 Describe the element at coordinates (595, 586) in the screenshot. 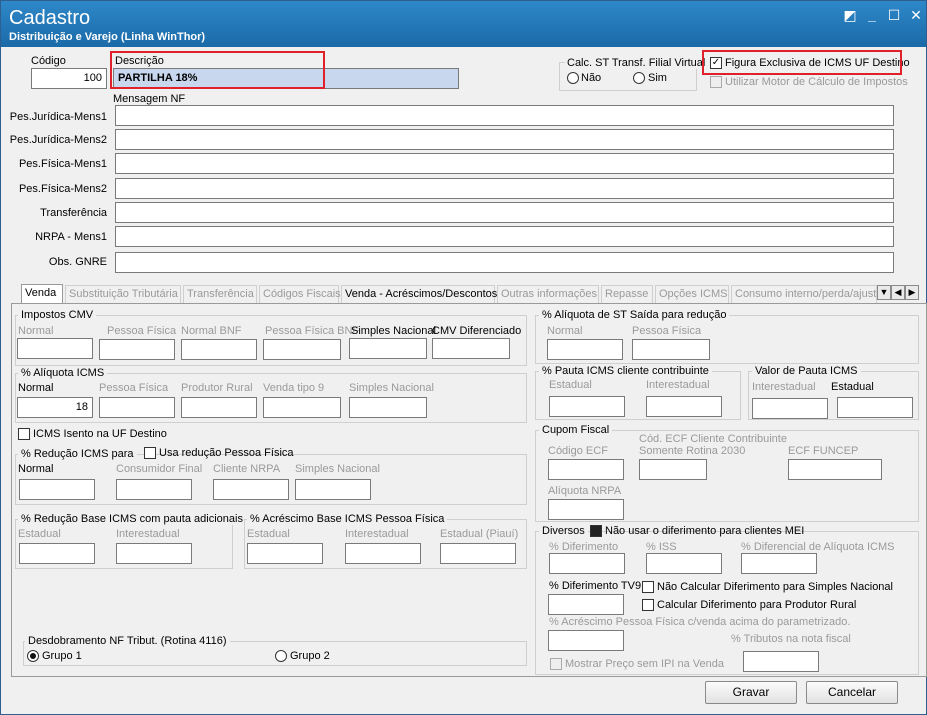

I see `diferimento-tv9-label: % Diferimento TV9` at that location.